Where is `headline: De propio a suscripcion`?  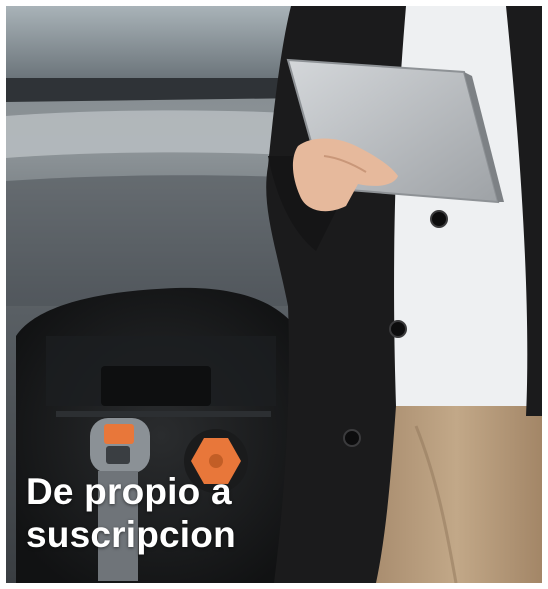
headline: De propio a suscripcion is located at coordinates (131, 513).